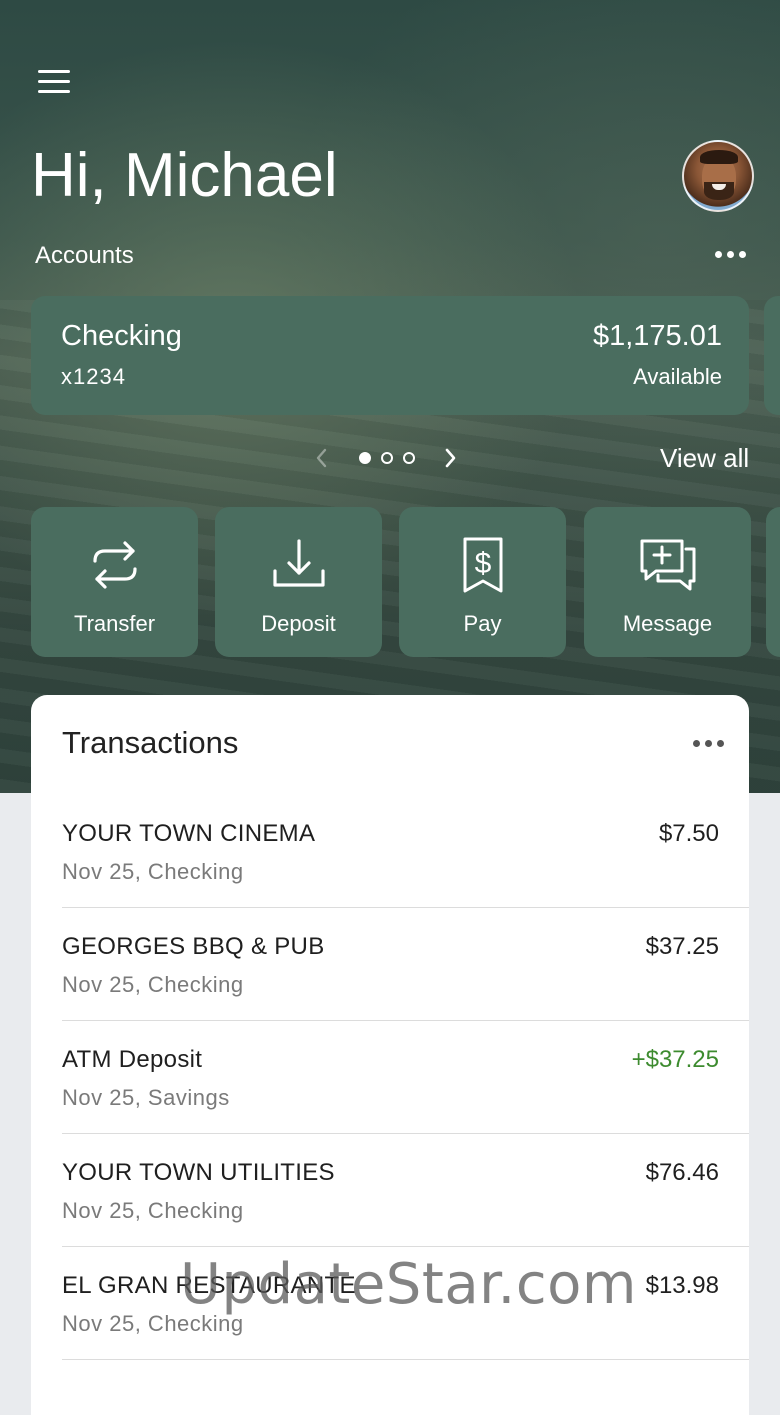 The height and width of the screenshot is (1415, 780). I want to click on message-icon, so click(667, 565).